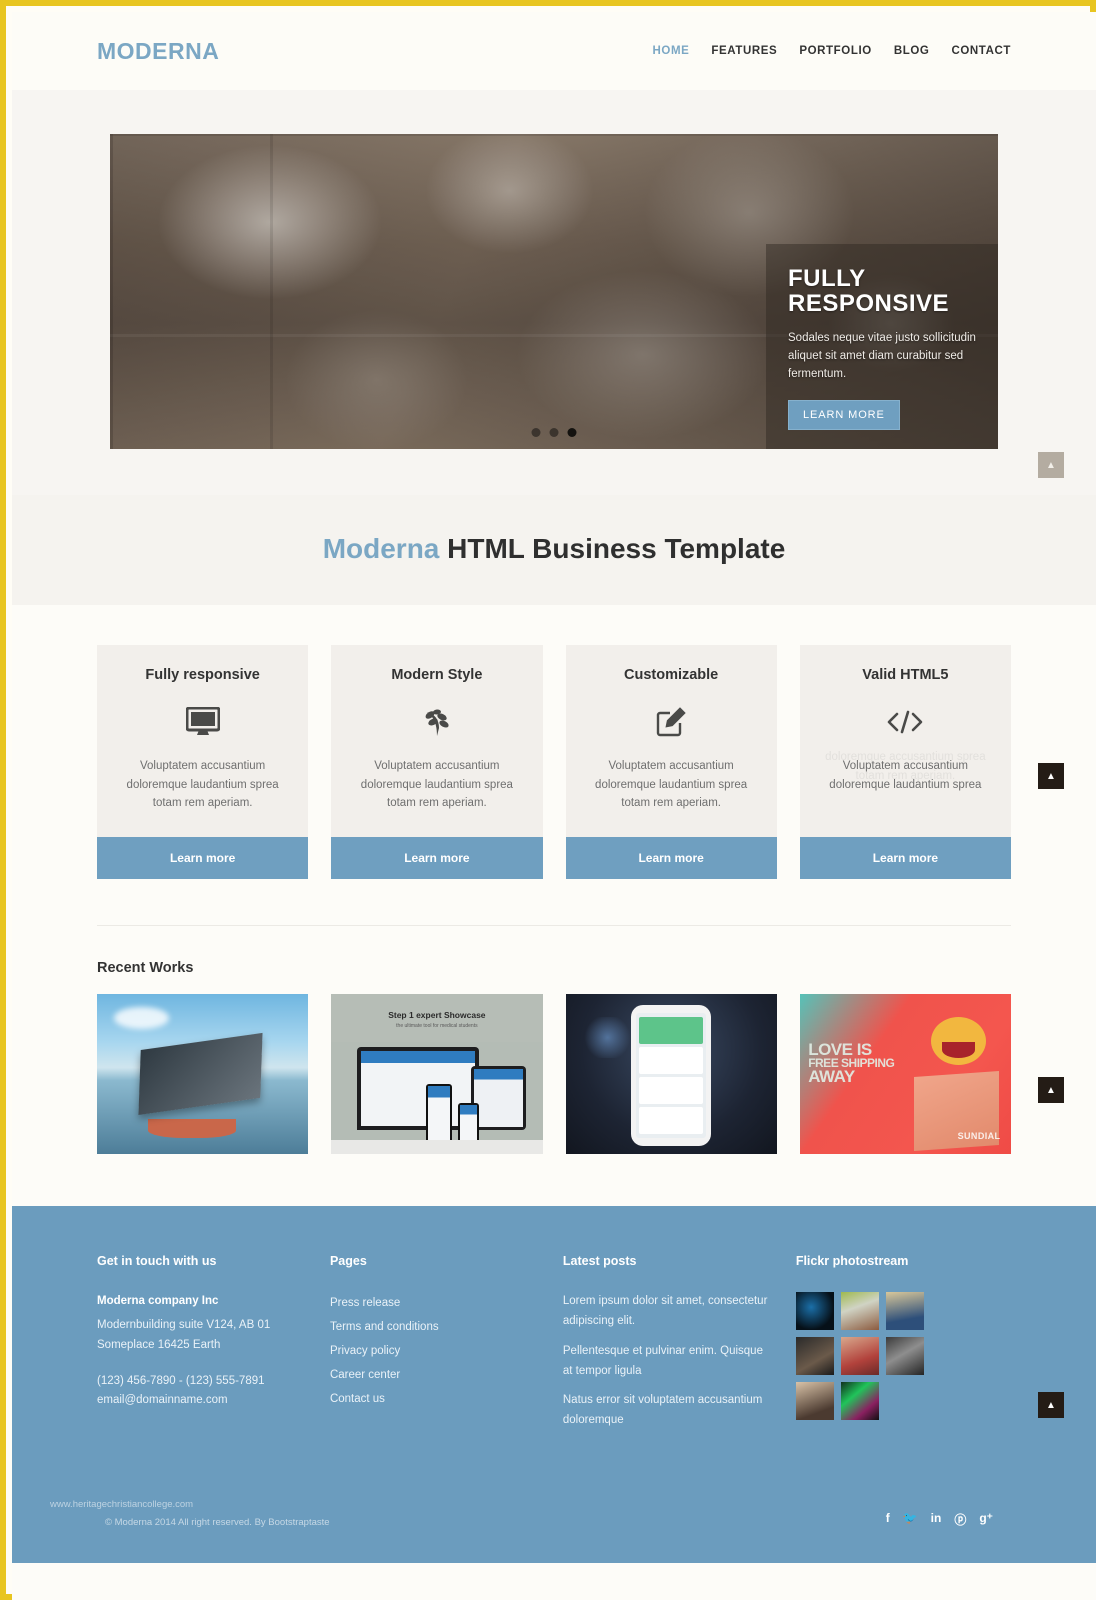 This screenshot has width=1096, height=1600. What do you see at coordinates (381, 548) in the screenshot?
I see `page-title-accent: Moderna` at bounding box center [381, 548].